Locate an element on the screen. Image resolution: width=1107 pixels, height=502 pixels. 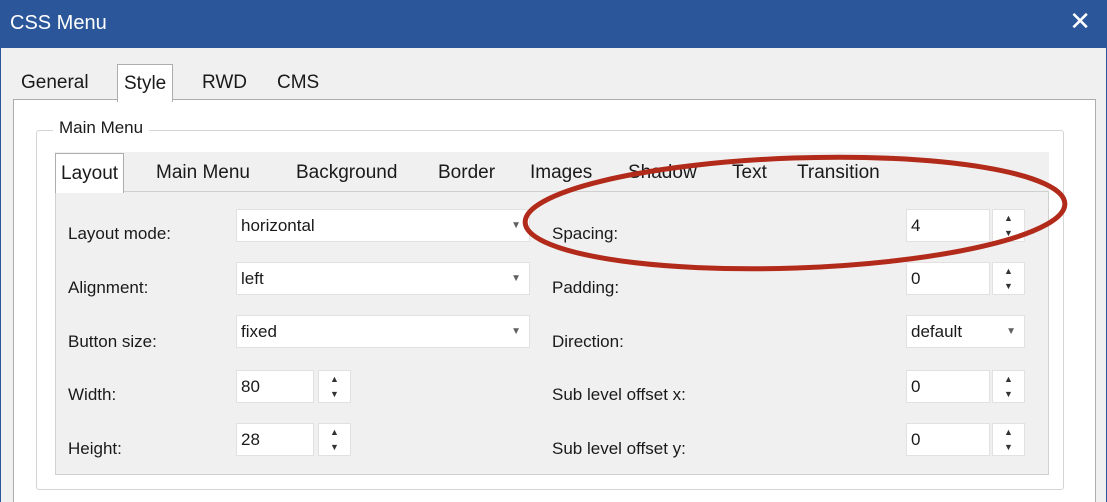
direction-value: default is located at coordinates (937, 331).